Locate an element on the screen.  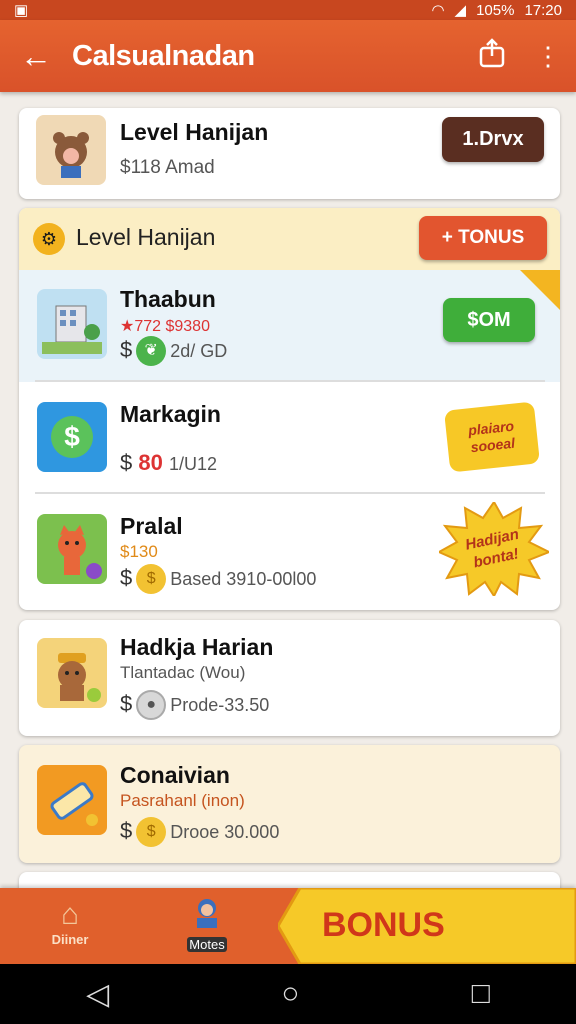
dollar-icon: $ is located at coordinates (72, 437).